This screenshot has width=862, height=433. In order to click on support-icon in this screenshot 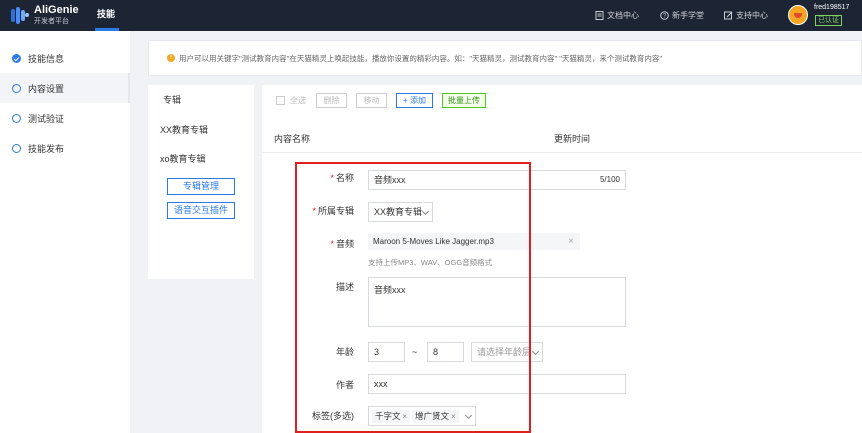, I will do `click(728, 15)`.